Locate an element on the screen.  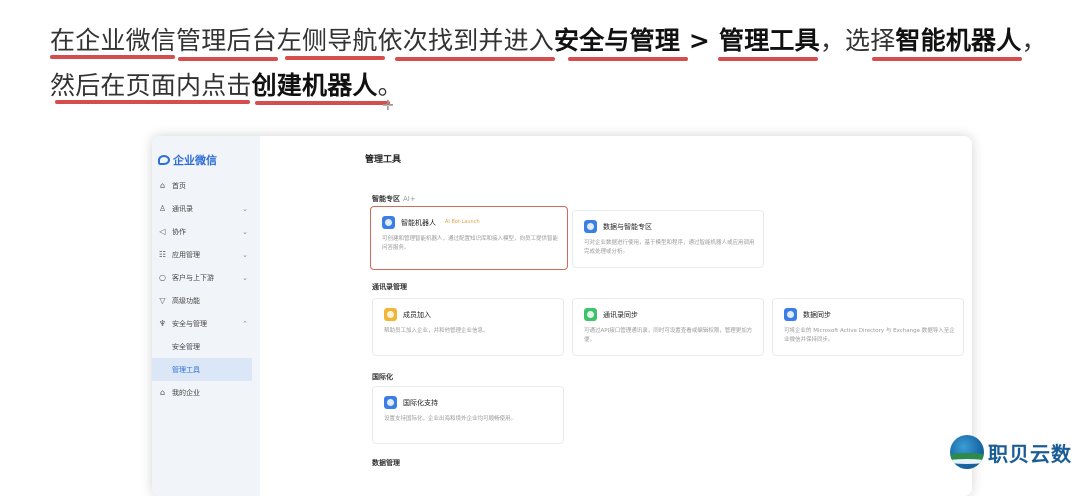
section-title: 数据管理 is located at coordinates (386, 463).